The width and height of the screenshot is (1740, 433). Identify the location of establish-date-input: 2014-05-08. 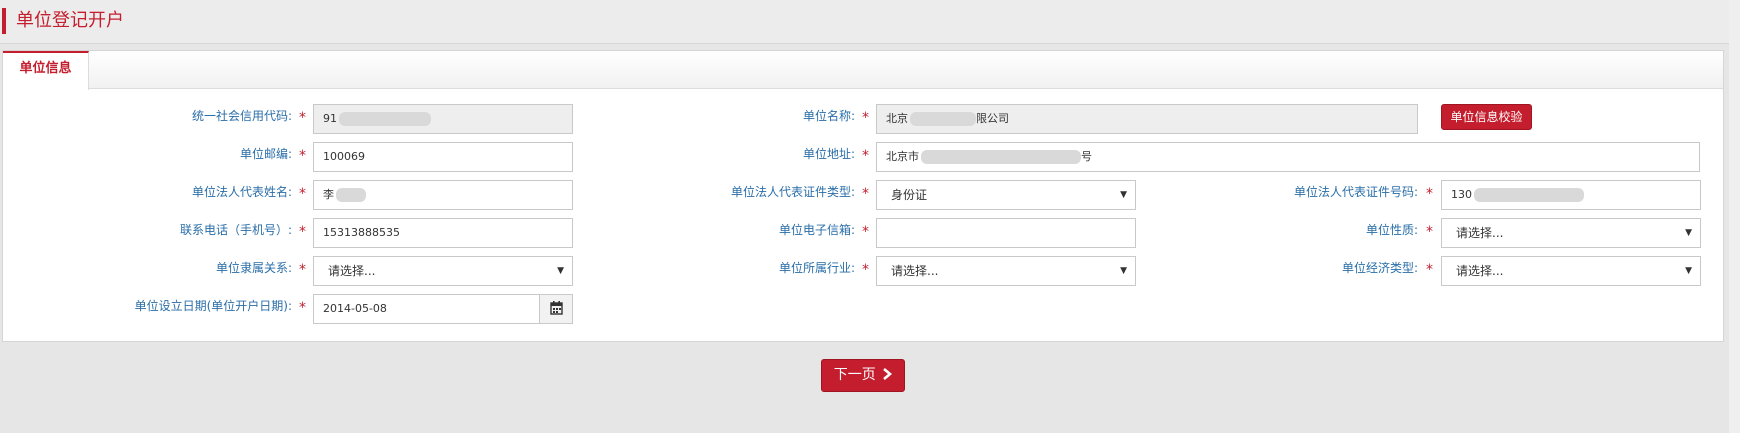
(443, 309).